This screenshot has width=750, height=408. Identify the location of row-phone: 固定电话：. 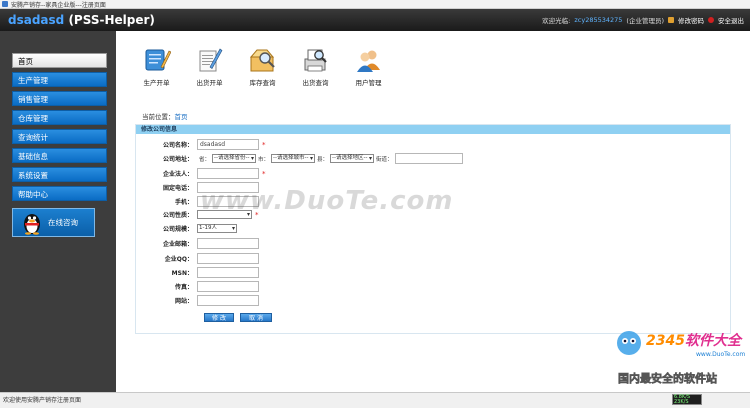
(197, 187).